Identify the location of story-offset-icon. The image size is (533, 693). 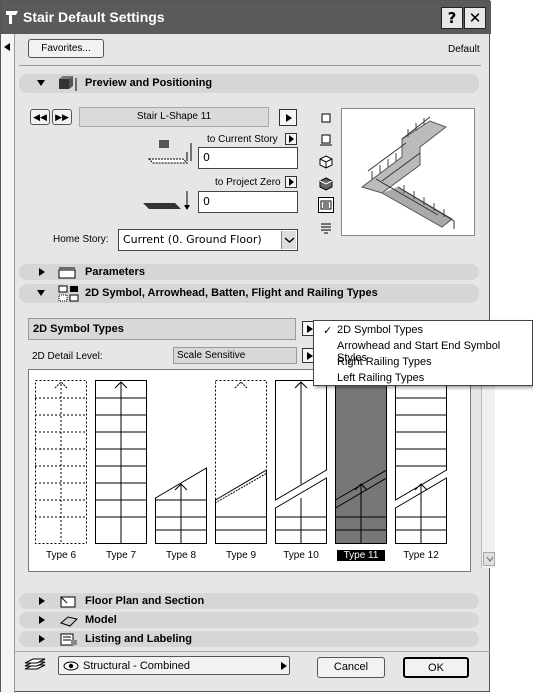
(169, 152).